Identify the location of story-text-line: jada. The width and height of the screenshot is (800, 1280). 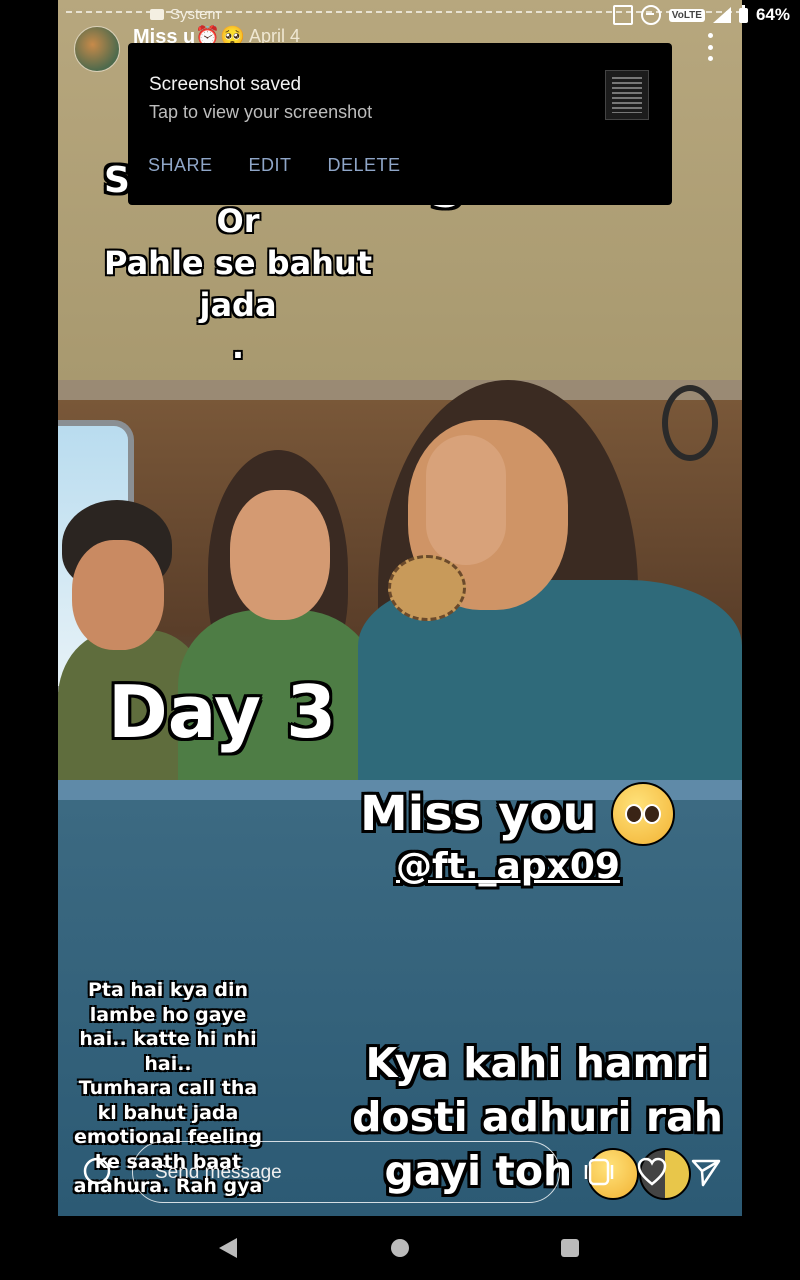
(238, 305).